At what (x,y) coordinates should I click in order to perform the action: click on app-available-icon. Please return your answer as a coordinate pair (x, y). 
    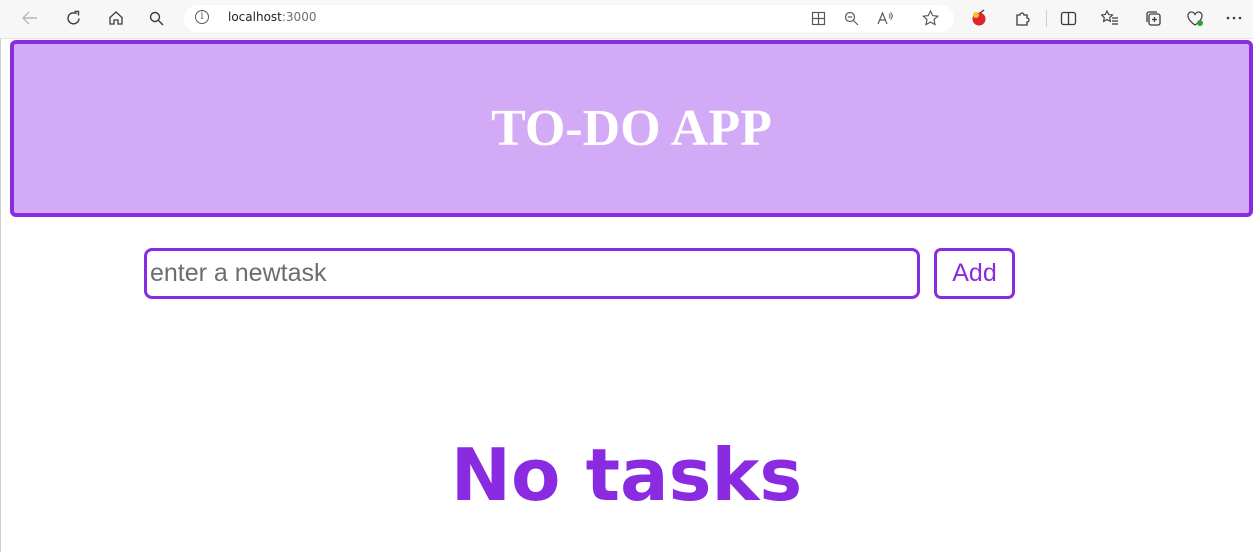
    Looking at the image, I should click on (818, 18).